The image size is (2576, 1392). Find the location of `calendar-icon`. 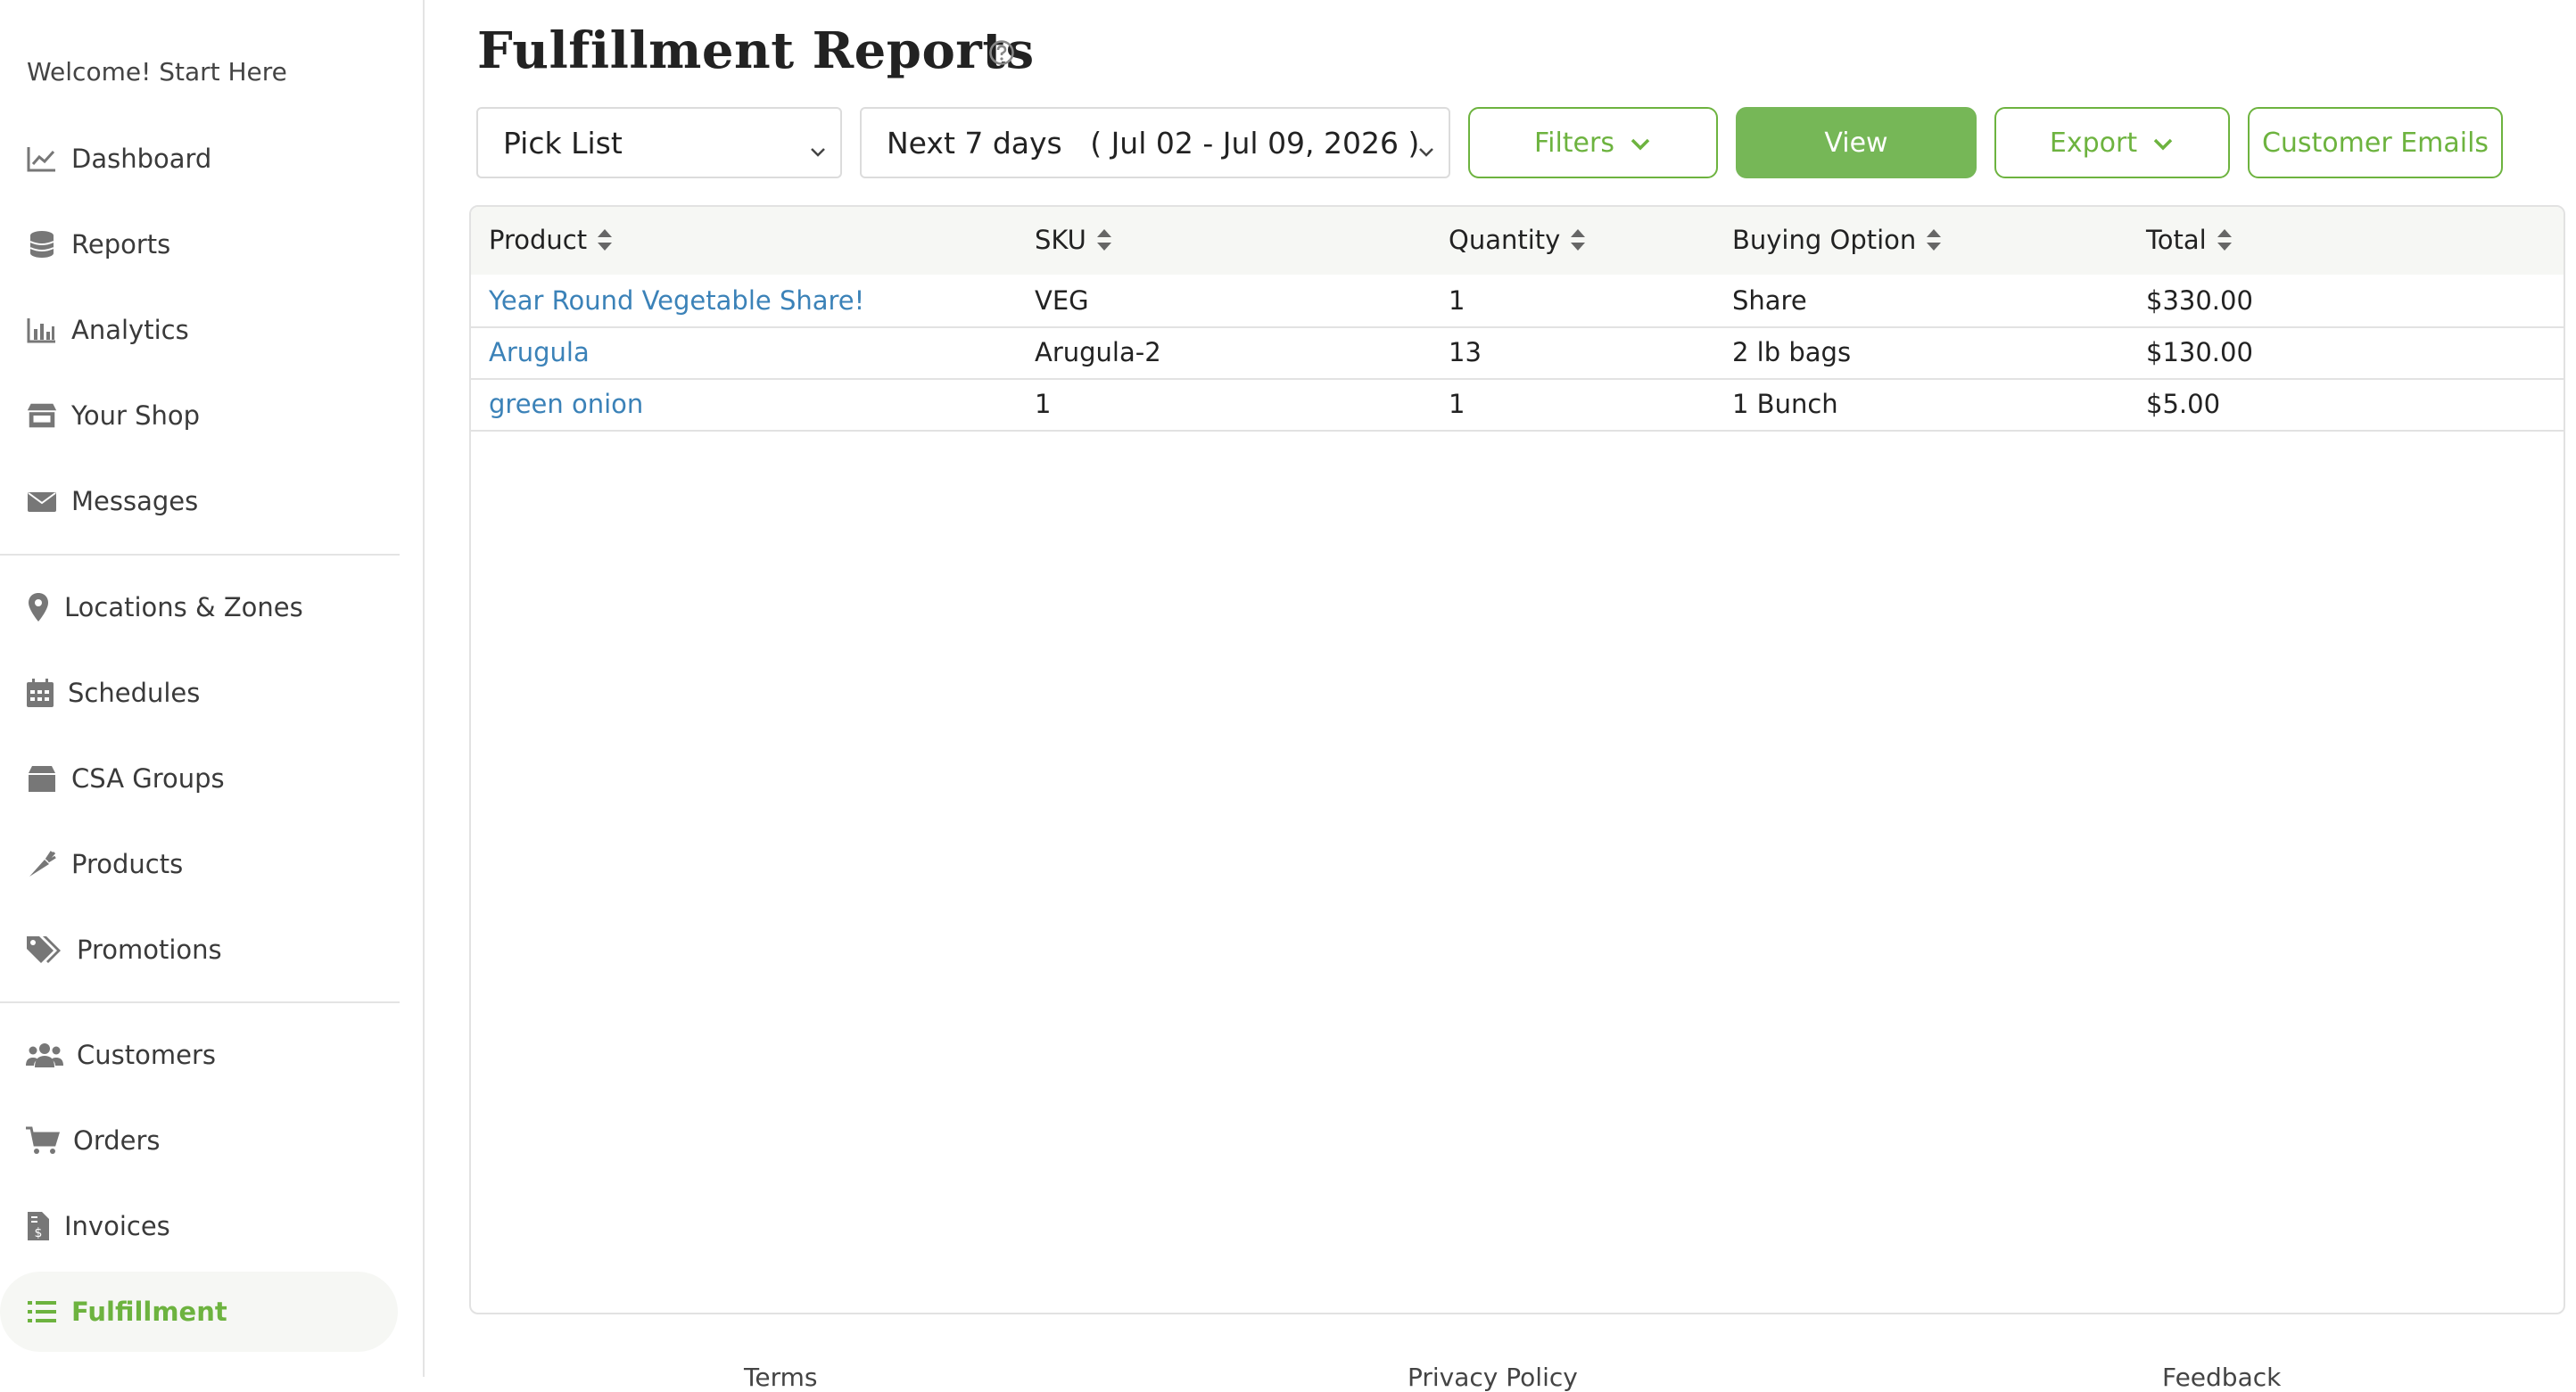

calendar-icon is located at coordinates (40, 693).